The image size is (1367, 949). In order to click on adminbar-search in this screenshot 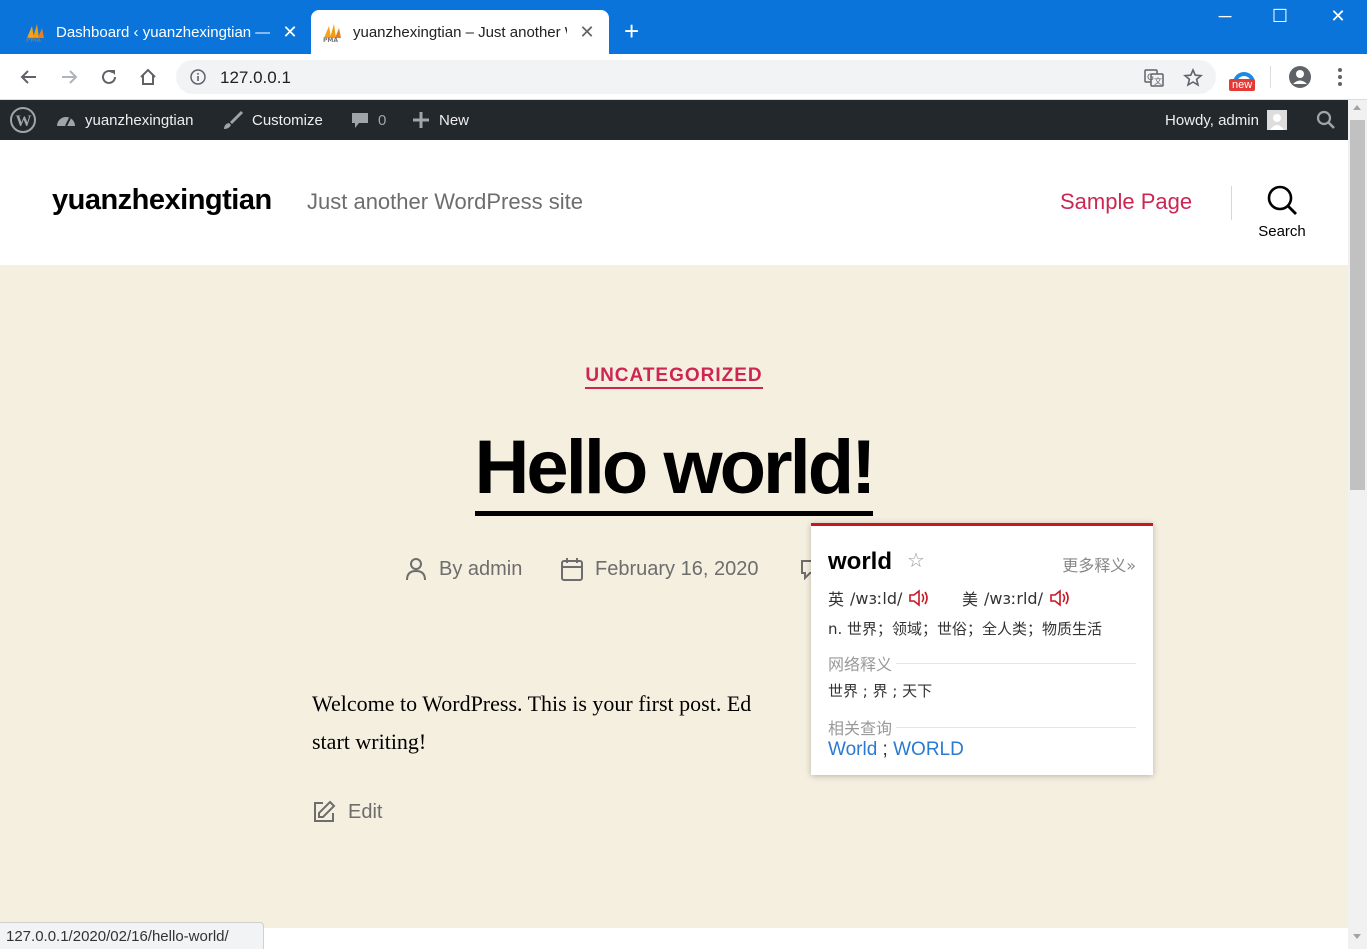, I will do `click(1330, 120)`.